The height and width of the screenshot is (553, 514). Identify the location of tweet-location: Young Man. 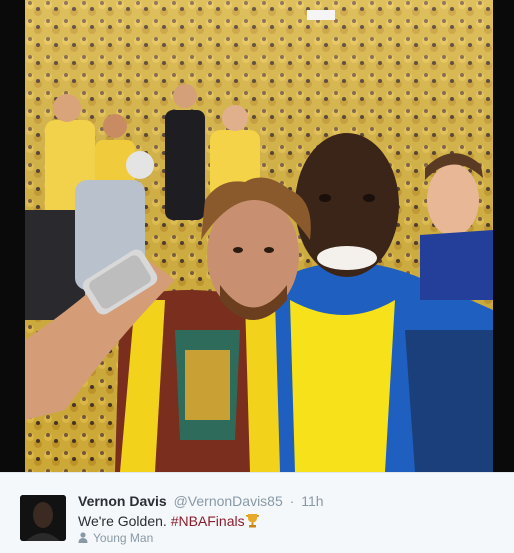
(115, 538).